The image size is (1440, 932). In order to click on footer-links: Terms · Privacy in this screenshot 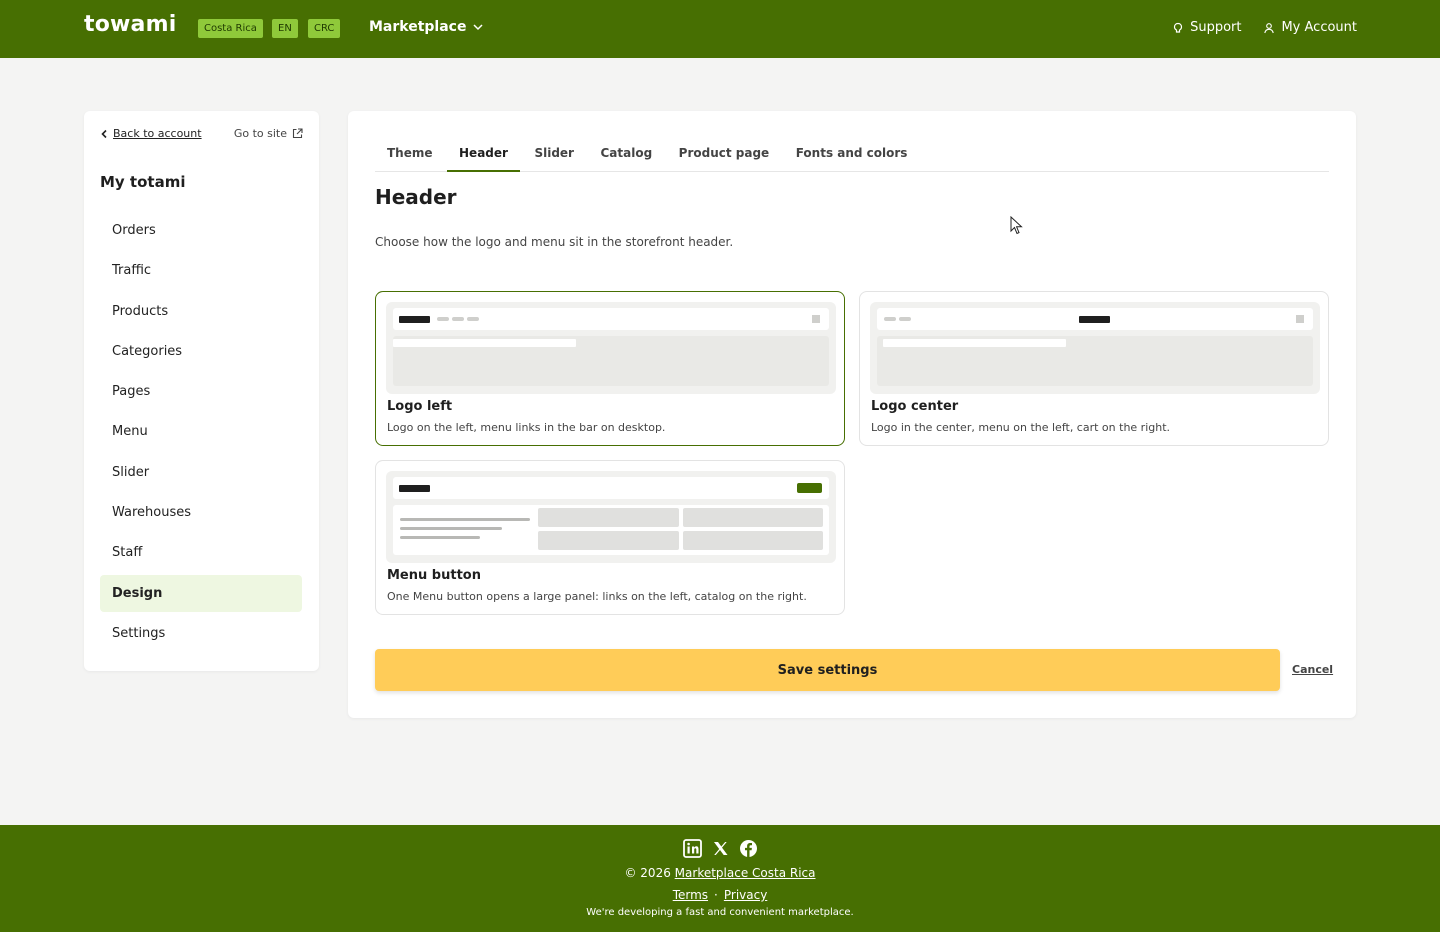, I will do `click(720, 895)`.